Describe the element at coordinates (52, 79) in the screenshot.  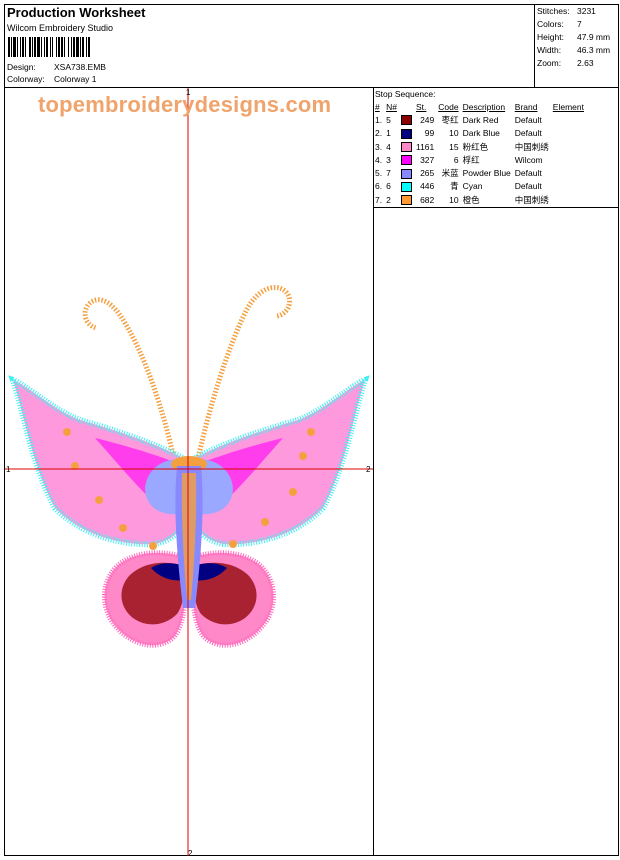
I see `colorway-row: Colorway: Colorway 1` at that location.